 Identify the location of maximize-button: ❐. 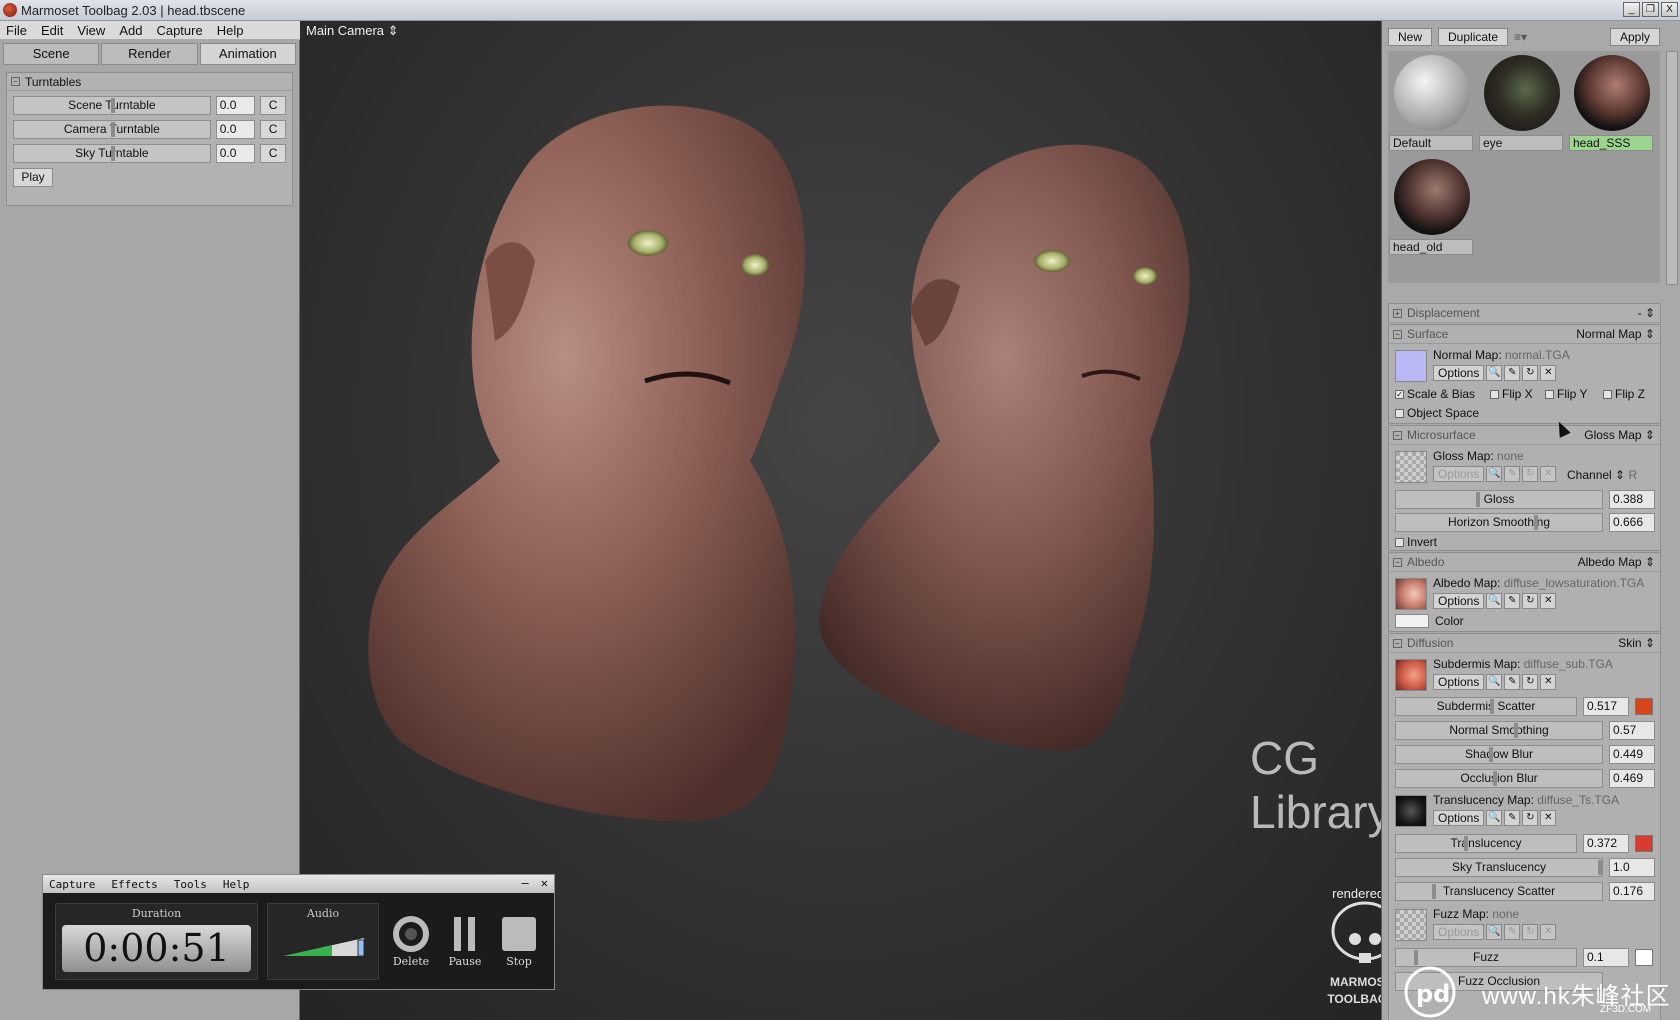
(1650, 9).